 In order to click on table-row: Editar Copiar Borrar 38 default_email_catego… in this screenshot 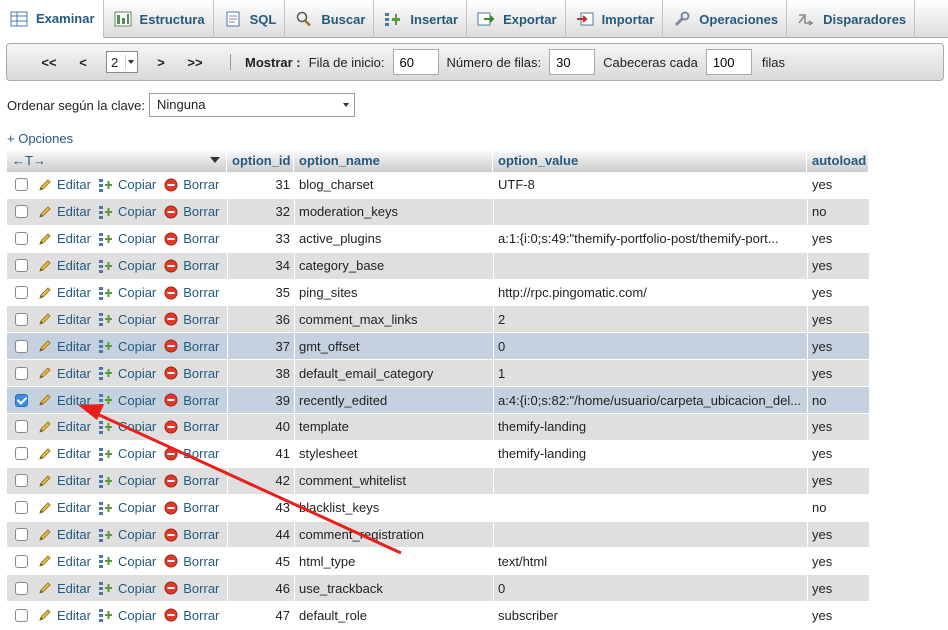, I will do `click(438, 374)`.